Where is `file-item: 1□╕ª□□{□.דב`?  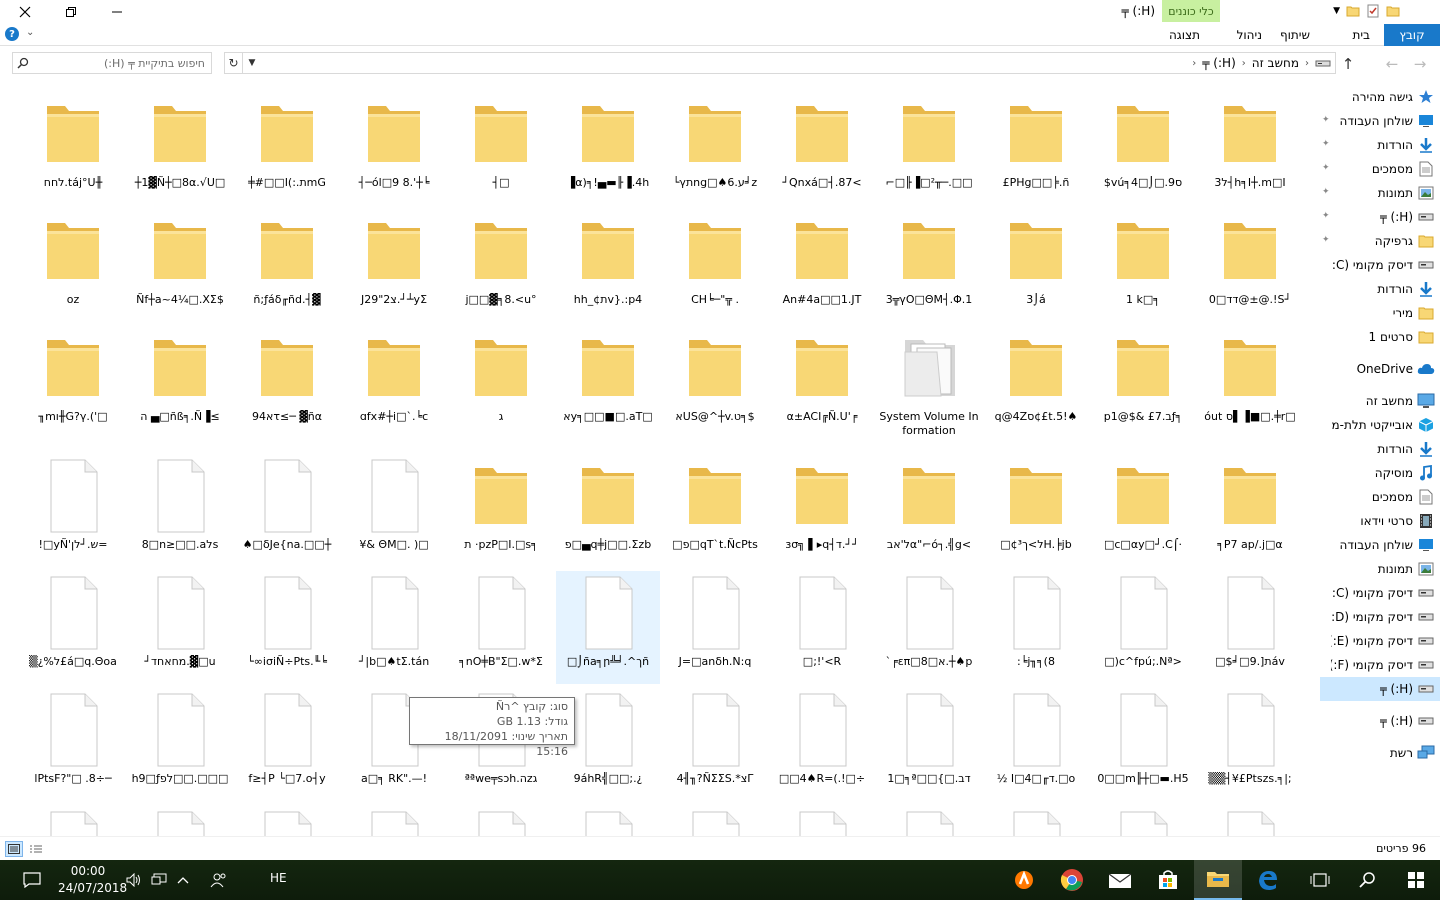 file-item: 1□╕ª□□{□.דב is located at coordinates (929, 744).